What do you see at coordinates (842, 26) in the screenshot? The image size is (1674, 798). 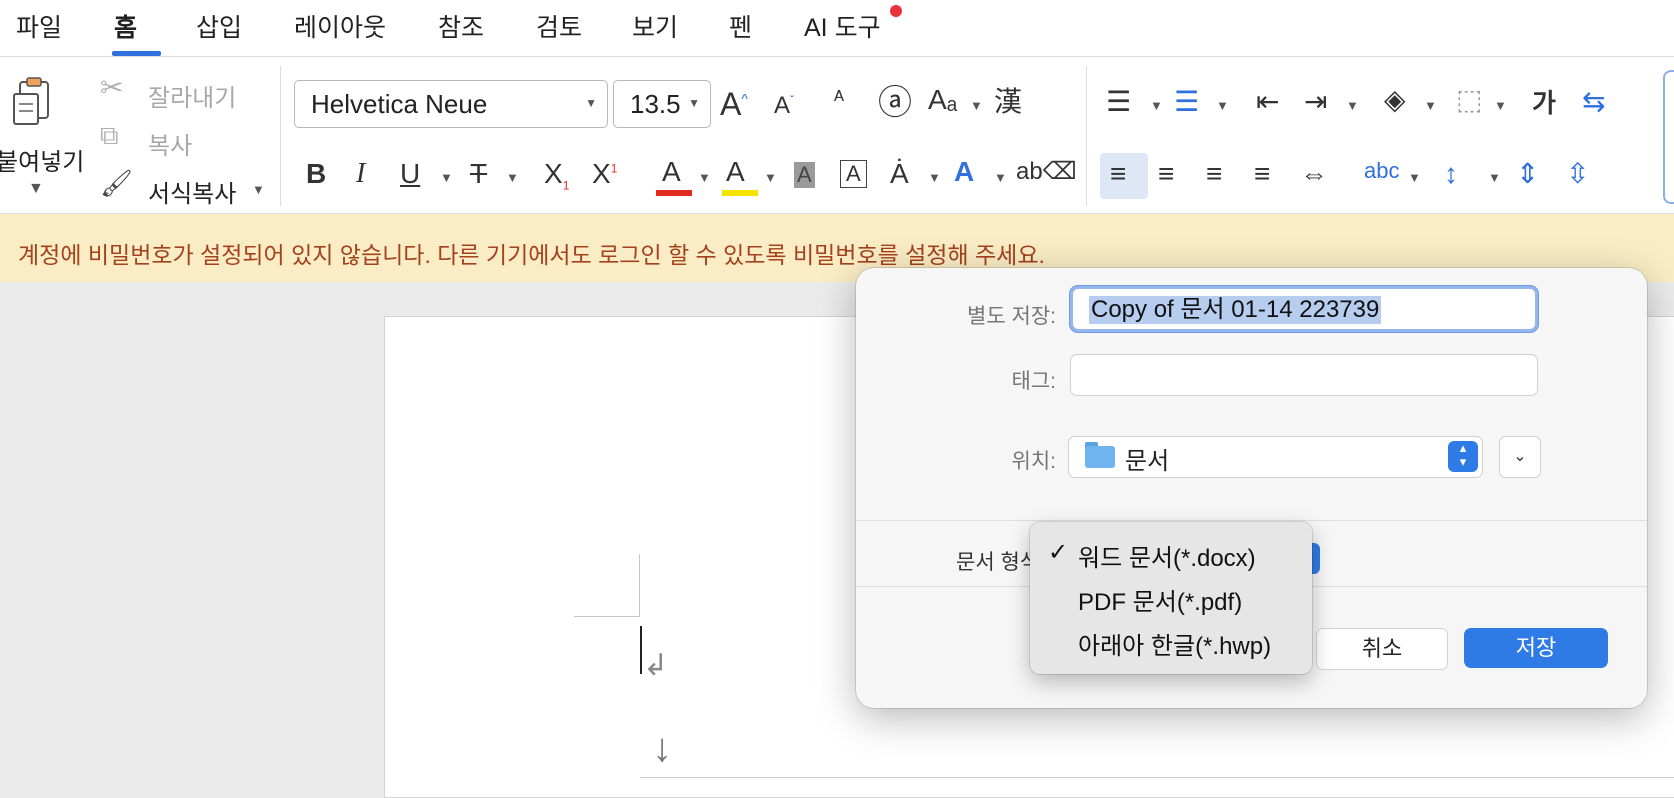 I see `menu-ai-tools: AI 도구` at bounding box center [842, 26].